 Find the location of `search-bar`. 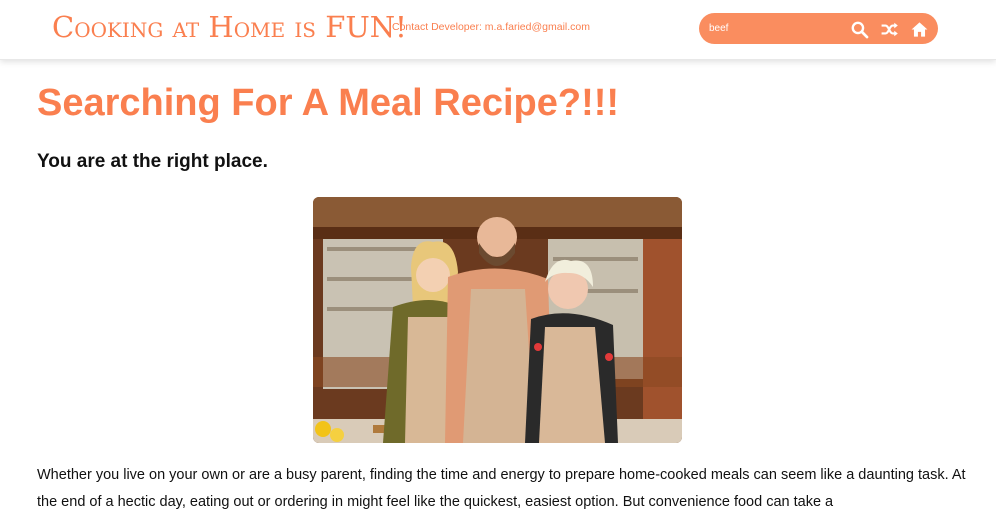

search-bar is located at coordinates (818, 28).